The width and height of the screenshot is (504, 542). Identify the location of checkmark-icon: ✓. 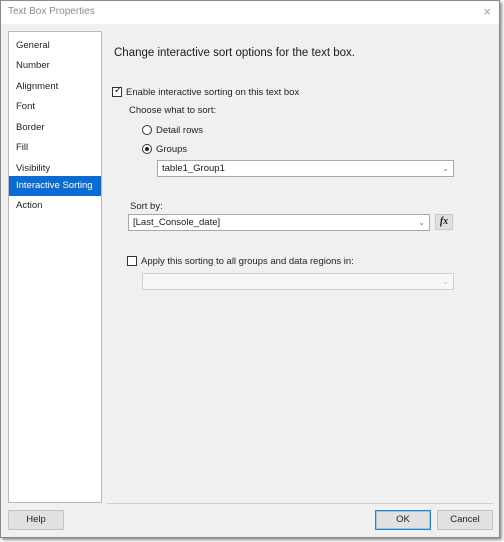
(118, 90).